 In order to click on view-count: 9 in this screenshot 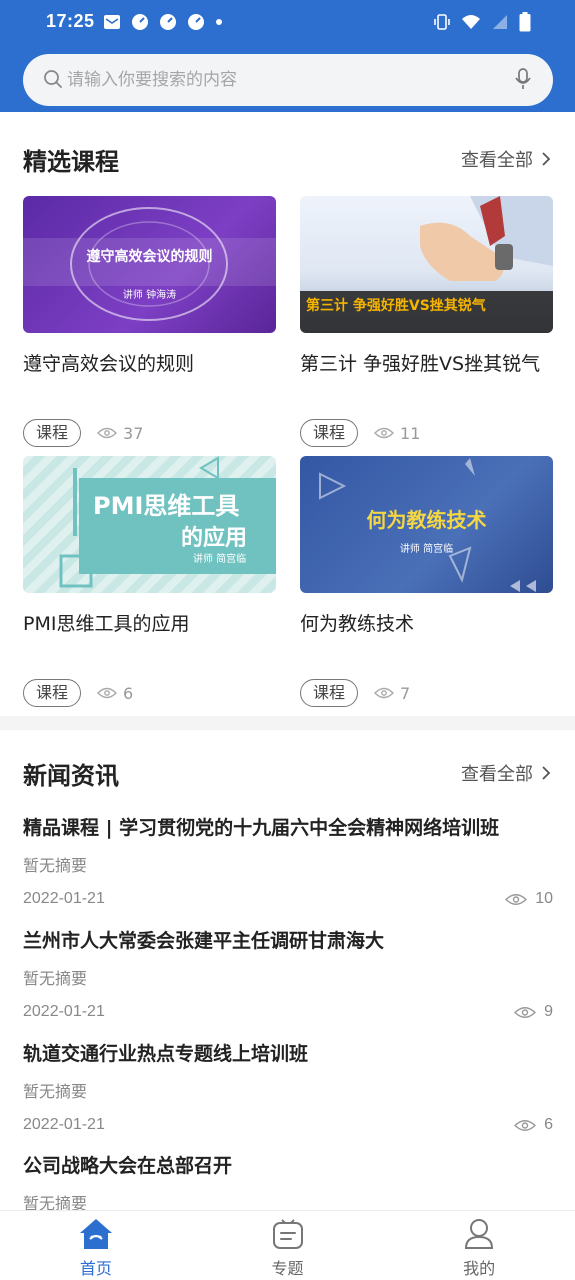, I will do `click(533, 1012)`.